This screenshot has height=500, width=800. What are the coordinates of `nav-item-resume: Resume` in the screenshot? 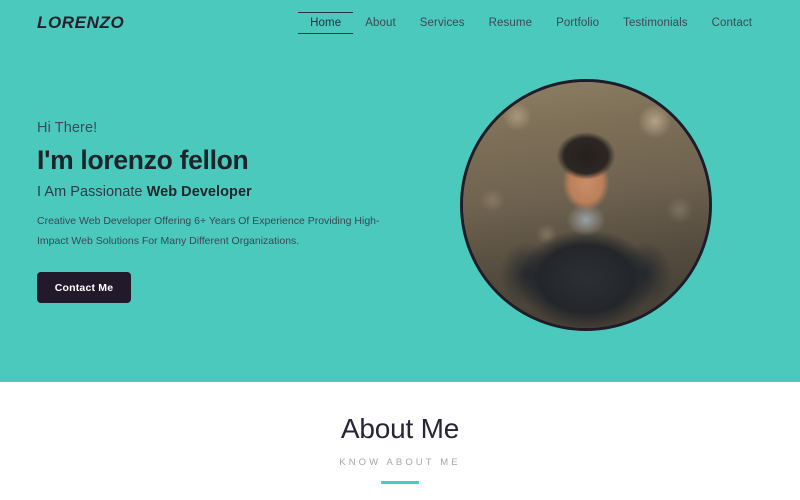 It's located at (510, 23).